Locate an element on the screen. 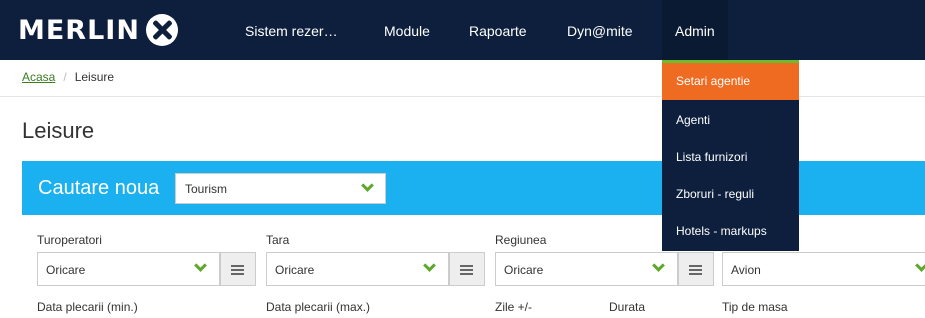 The height and width of the screenshot is (318, 925). country-label: Tara is located at coordinates (278, 240).